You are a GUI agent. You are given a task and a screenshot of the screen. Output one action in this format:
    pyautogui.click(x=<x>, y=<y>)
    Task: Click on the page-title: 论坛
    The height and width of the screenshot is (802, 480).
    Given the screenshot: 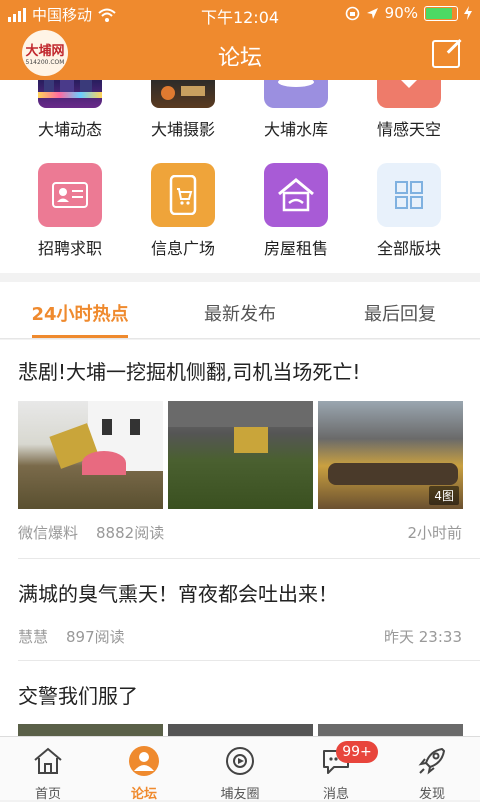 What is the action you would take?
    pyautogui.click(x=239, y=58)
    